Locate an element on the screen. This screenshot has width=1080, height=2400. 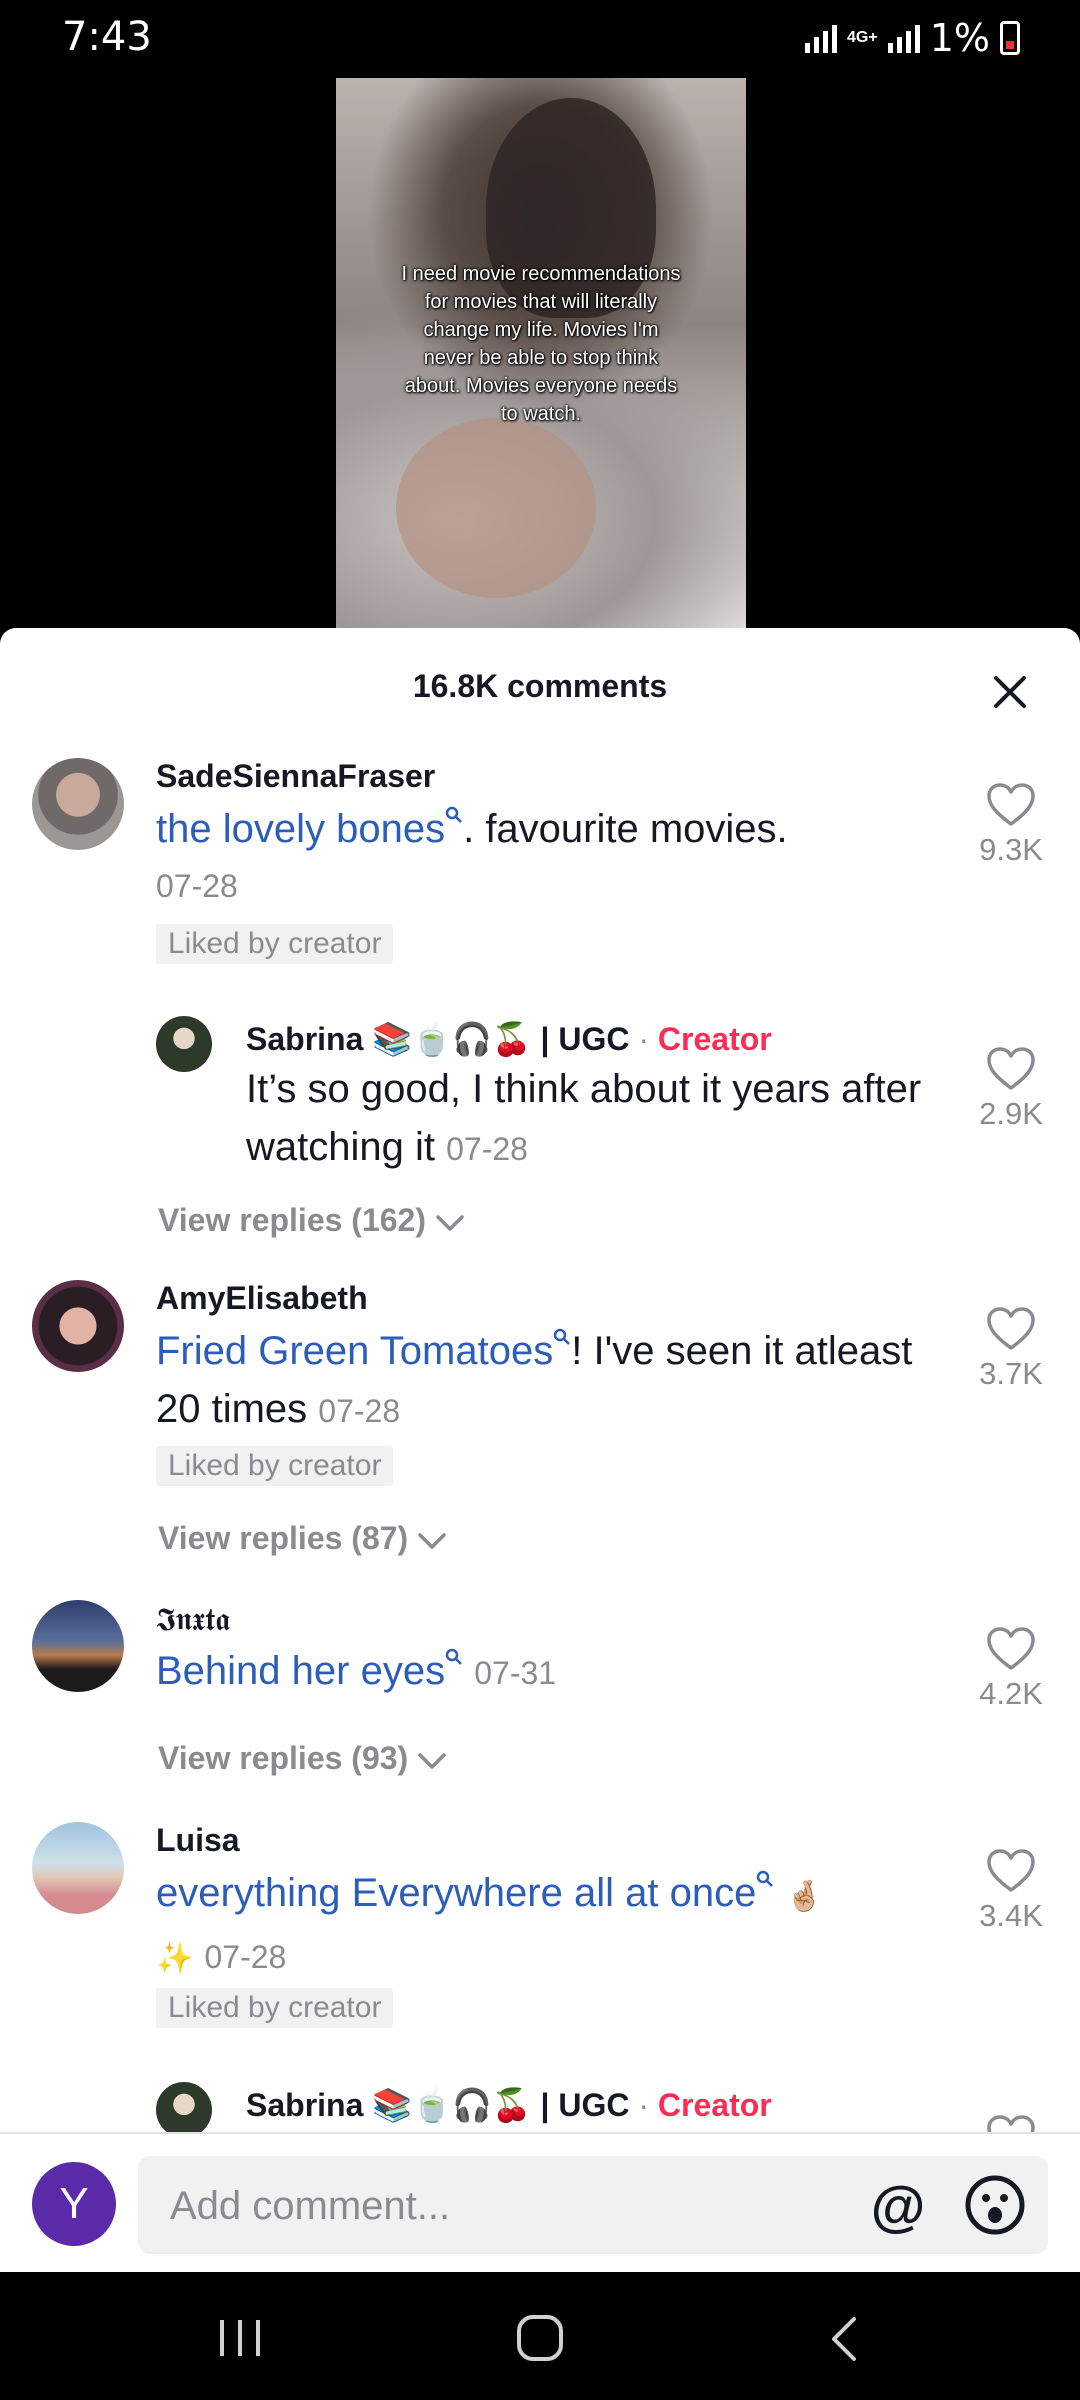
recents-icon is located at coordinates (240, 2338).